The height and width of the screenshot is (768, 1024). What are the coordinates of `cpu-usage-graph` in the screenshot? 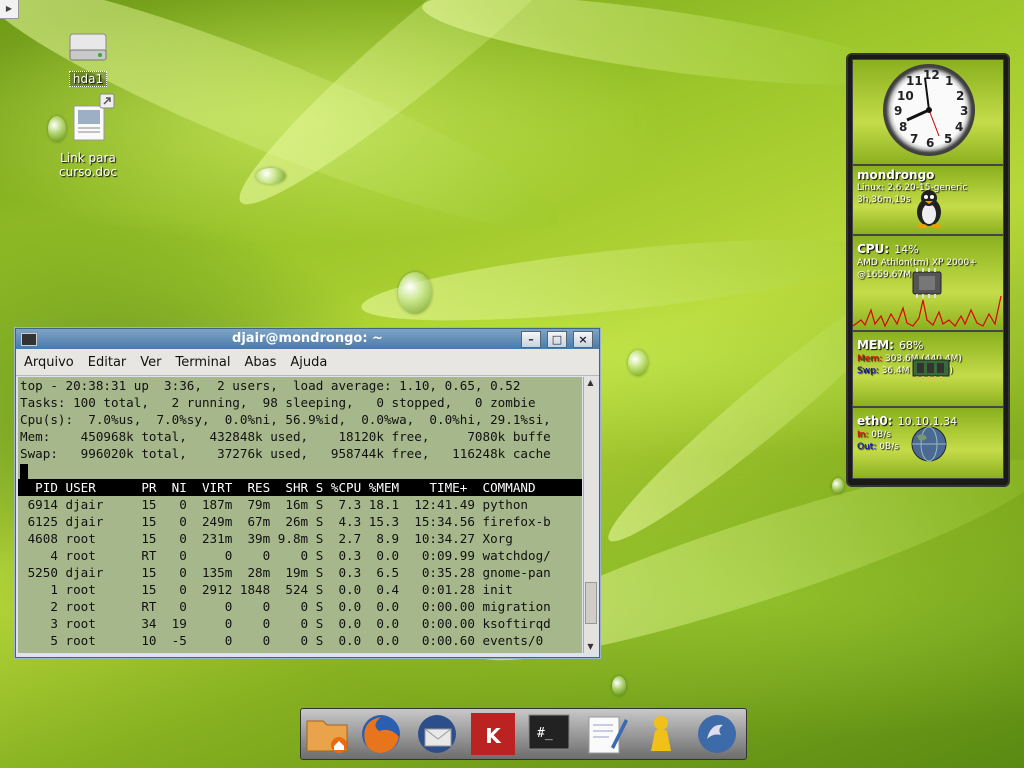 It's located at (927, 311).